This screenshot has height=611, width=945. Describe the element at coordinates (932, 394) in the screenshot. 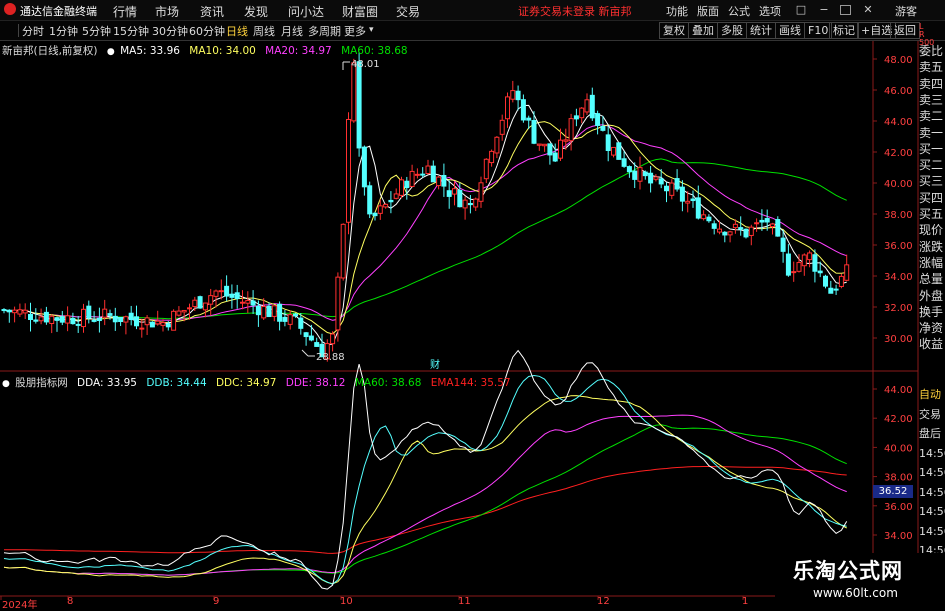

I see `trade-row-0: 自动` at that location.